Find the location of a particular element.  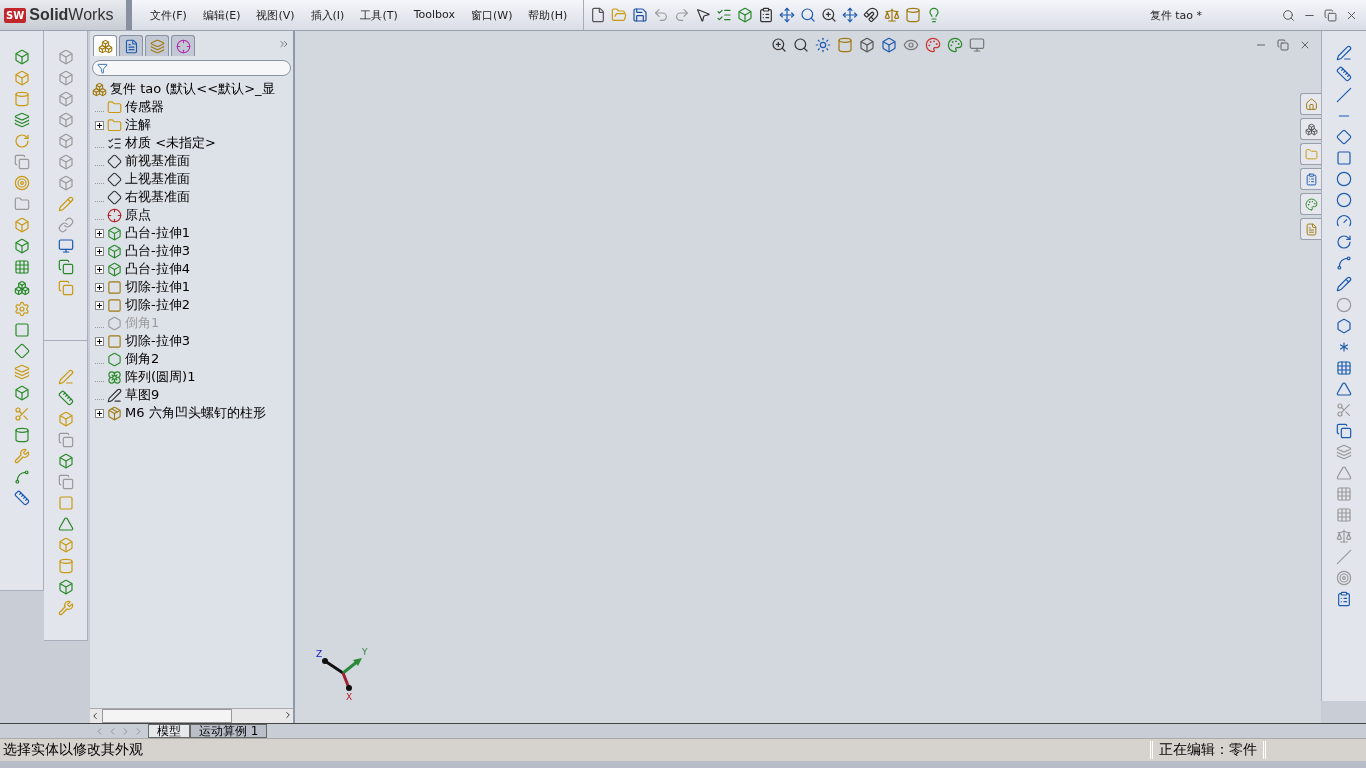

menu-item: 帮助(H) is located at coordinates (548, 15).